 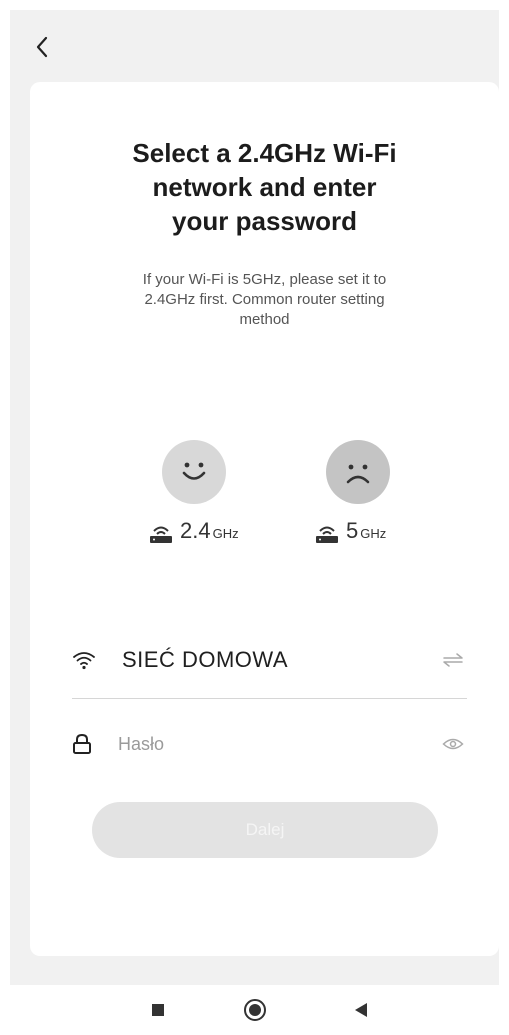 I want to click on swap-arrows-icon, so click(x=453, y=660).